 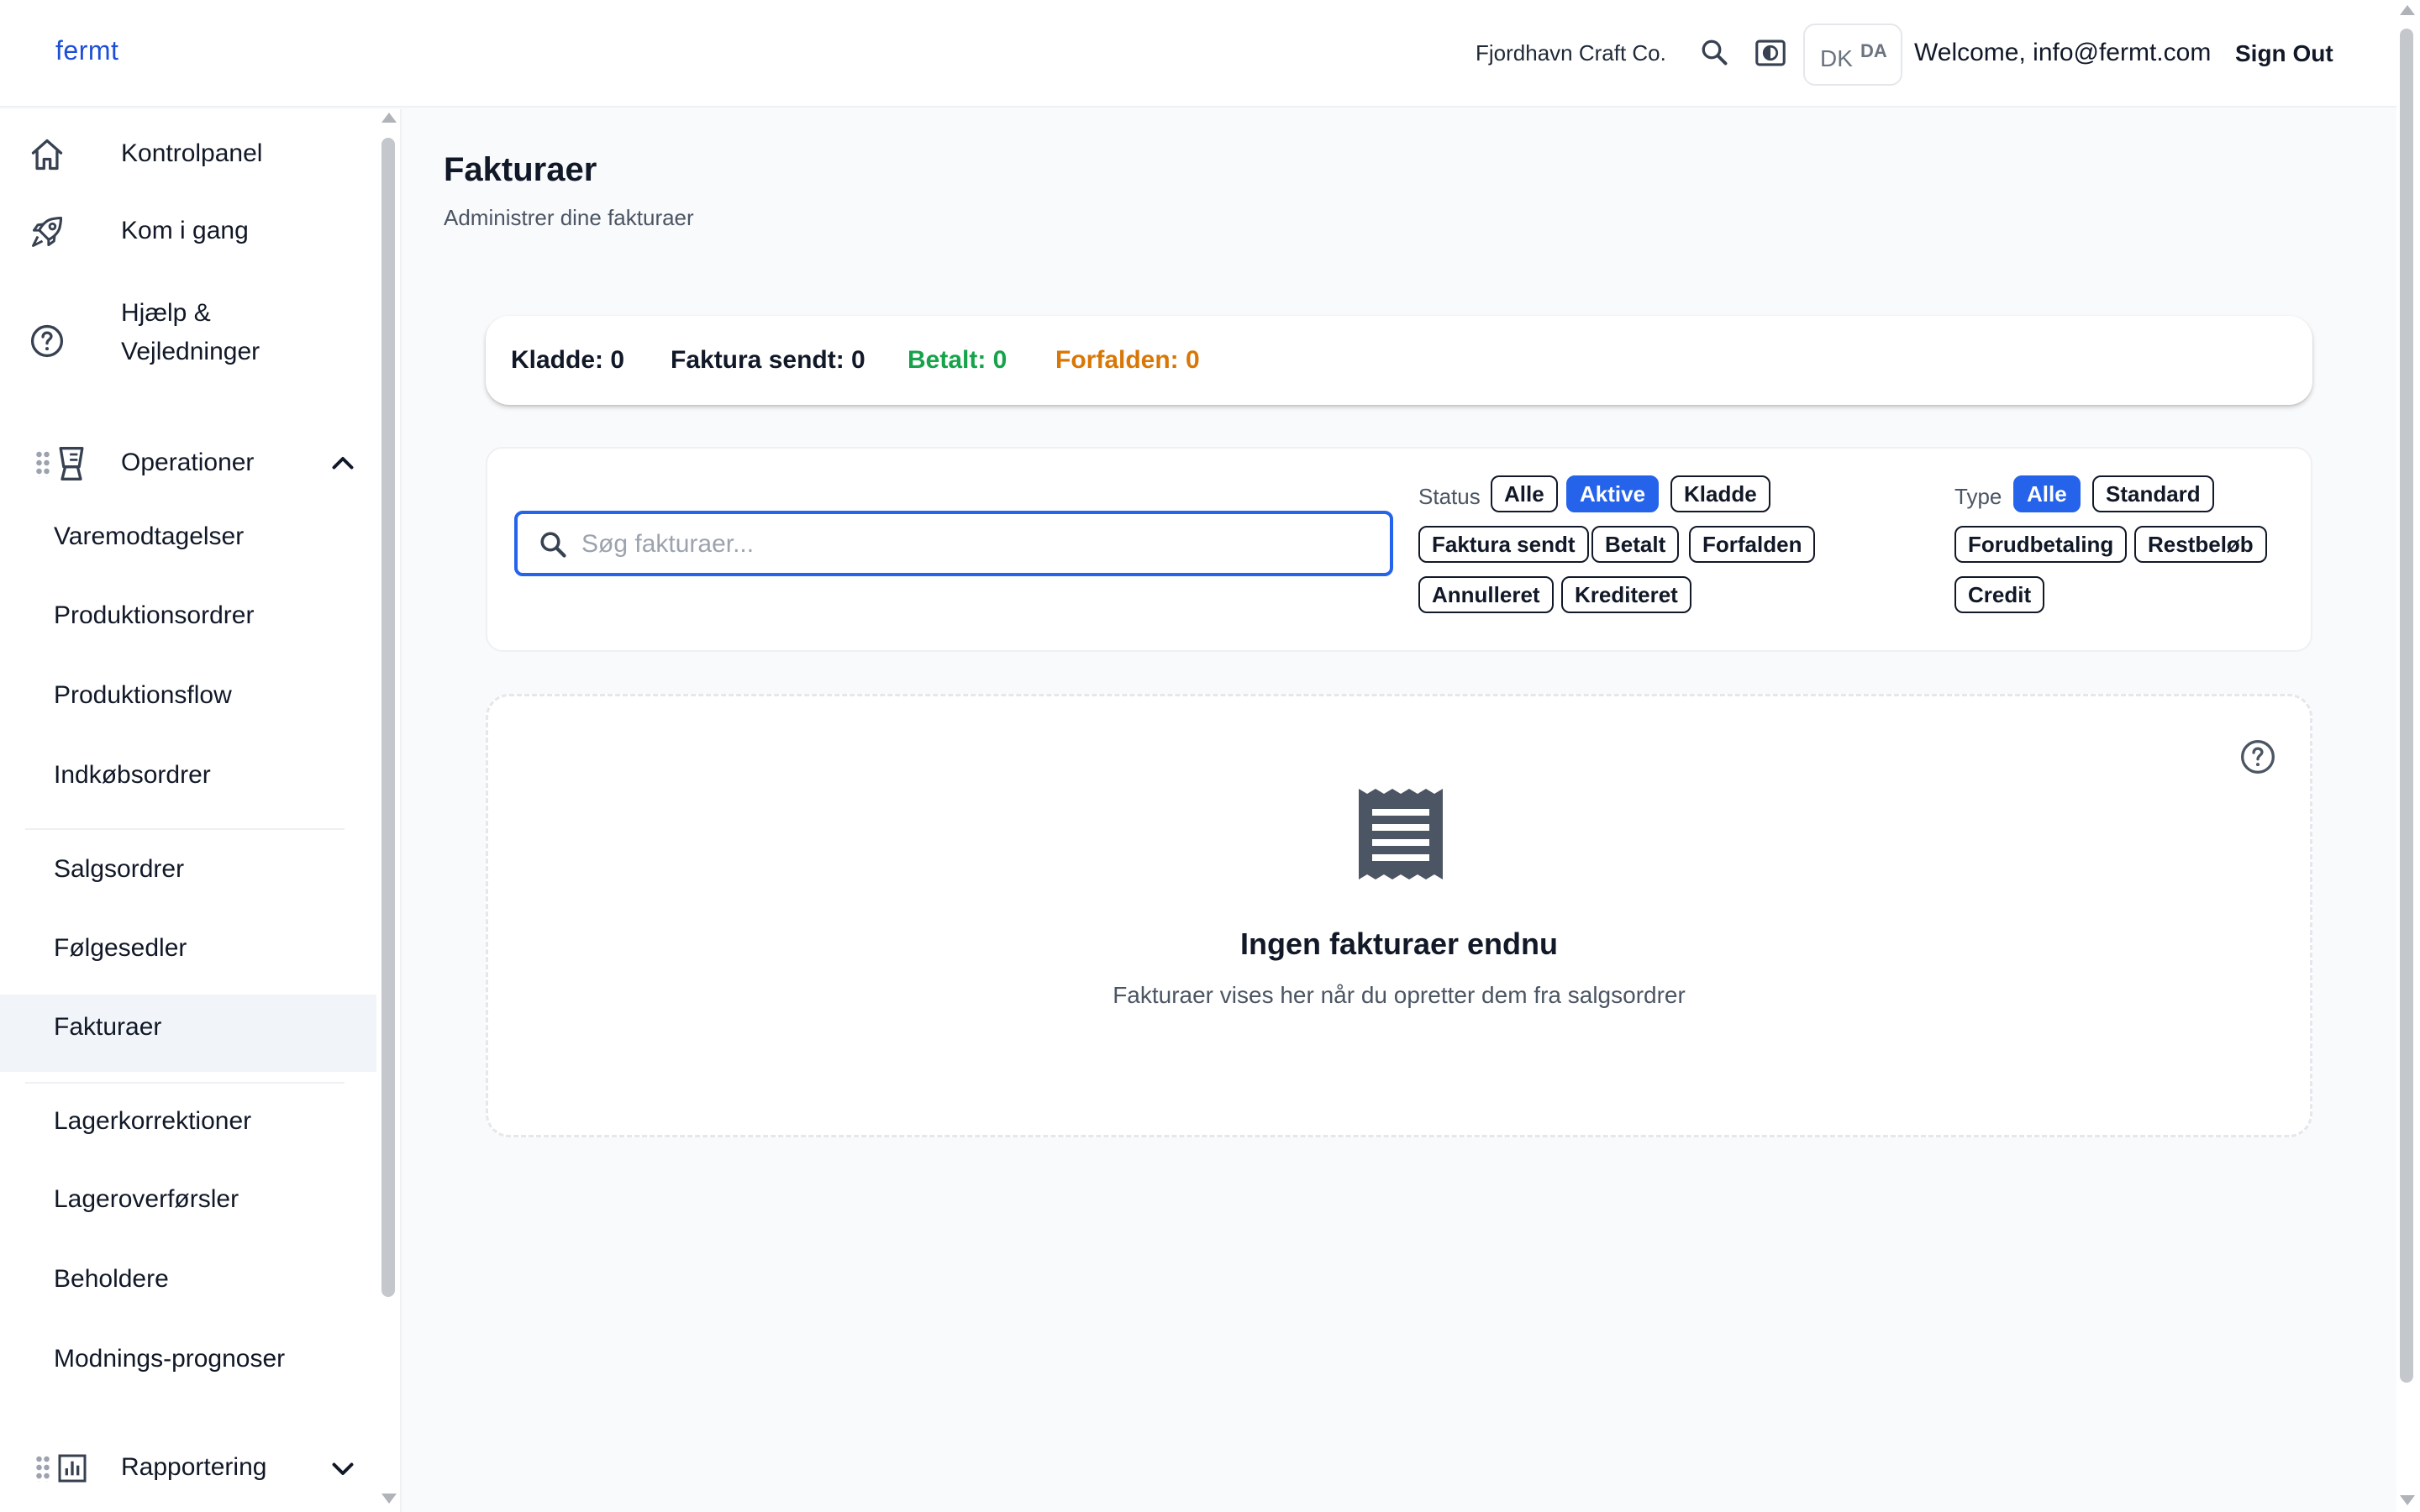 What do you see at coordinates (2201, 544) in the screenshot?
I see `type-chip-restbelob: Restbeløb` at bounding box center [2201, 544].